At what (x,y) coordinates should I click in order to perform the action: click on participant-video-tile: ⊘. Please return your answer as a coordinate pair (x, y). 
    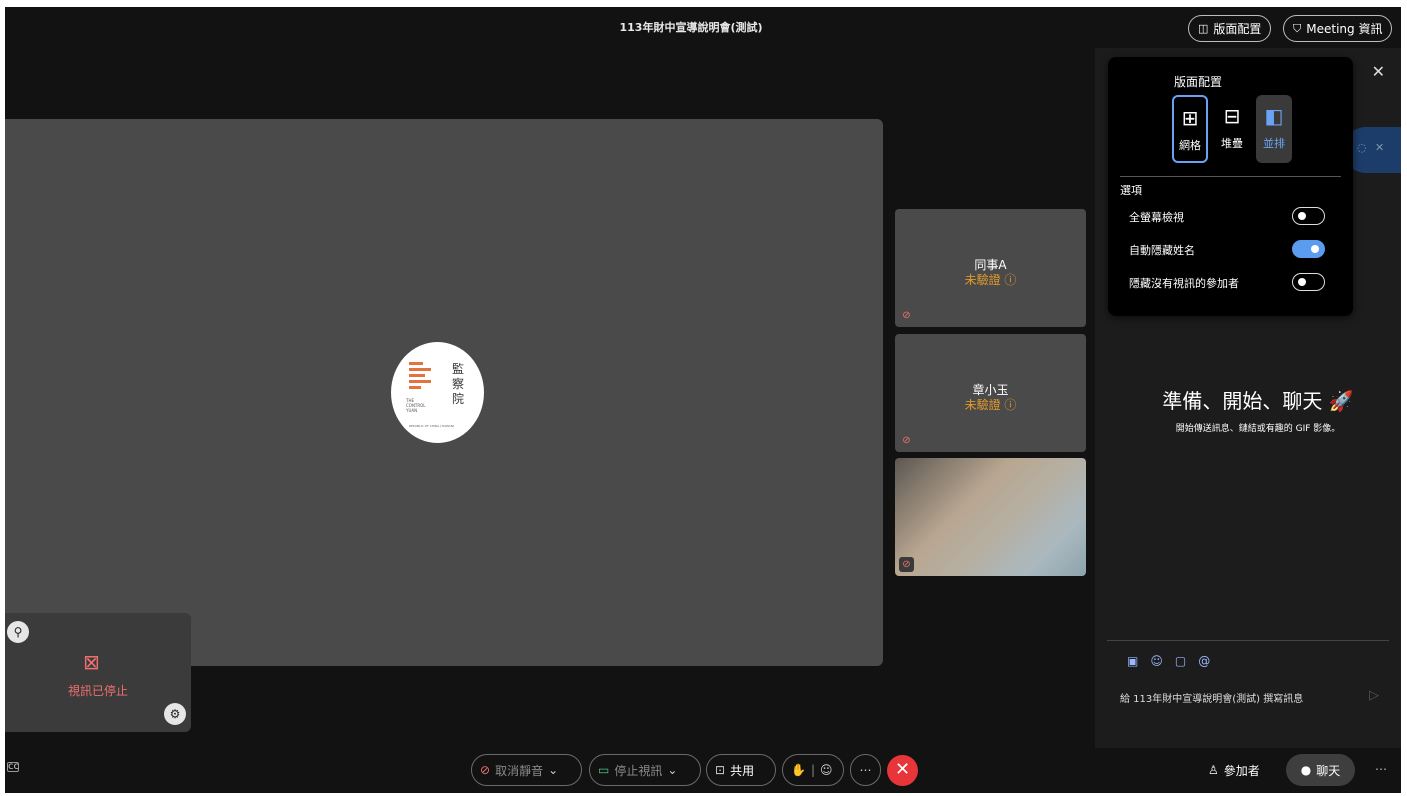
    Looking at the image, I should click on (990, 517).